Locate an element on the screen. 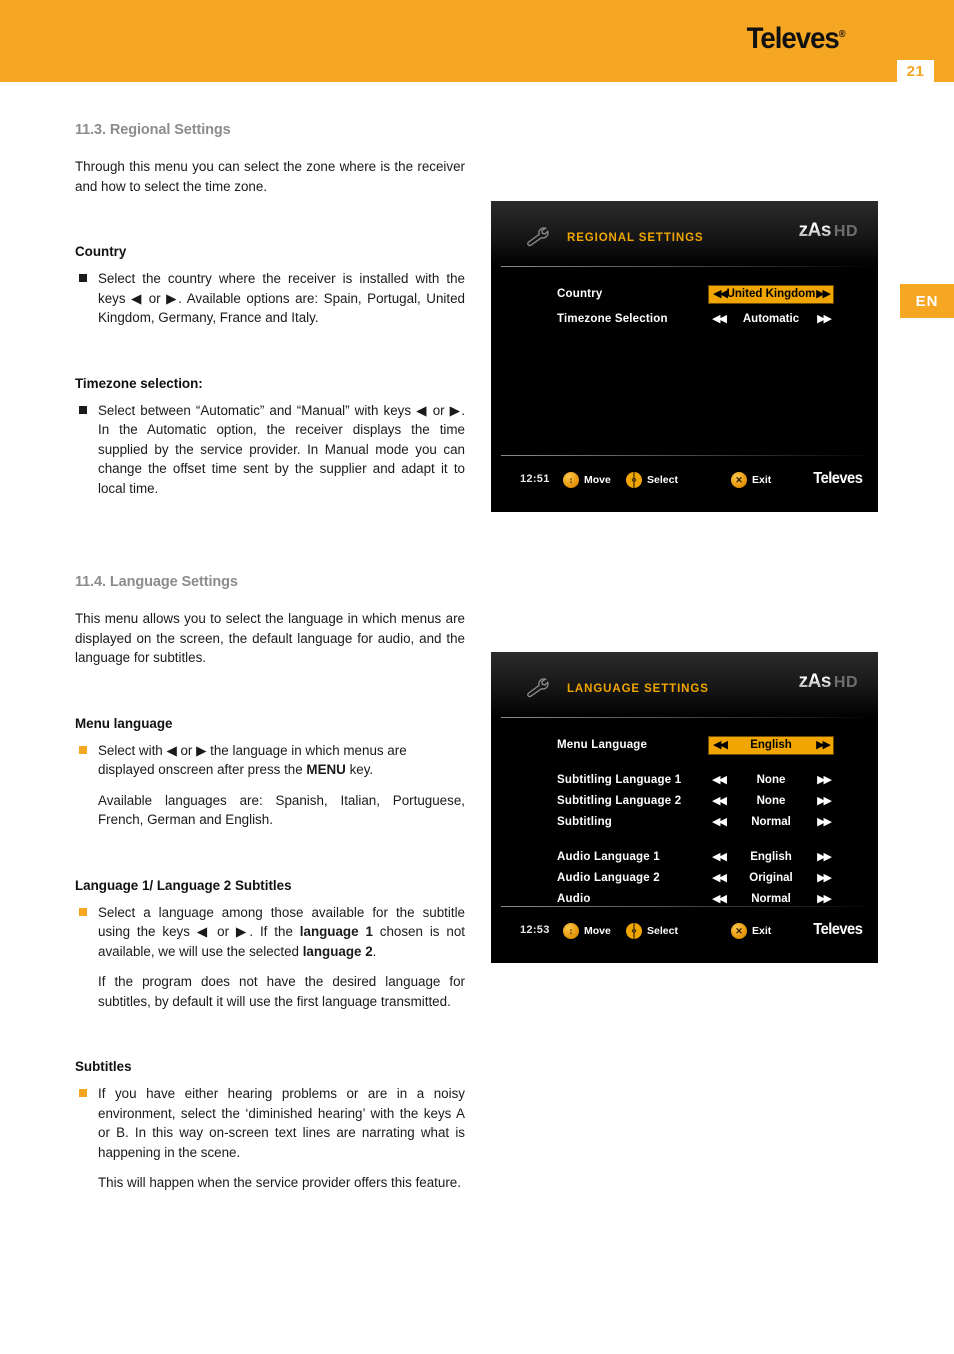 The height and width of the screenshot is (1354, 954). osd-clock: 12:51 is located at coordinates (535, 479).